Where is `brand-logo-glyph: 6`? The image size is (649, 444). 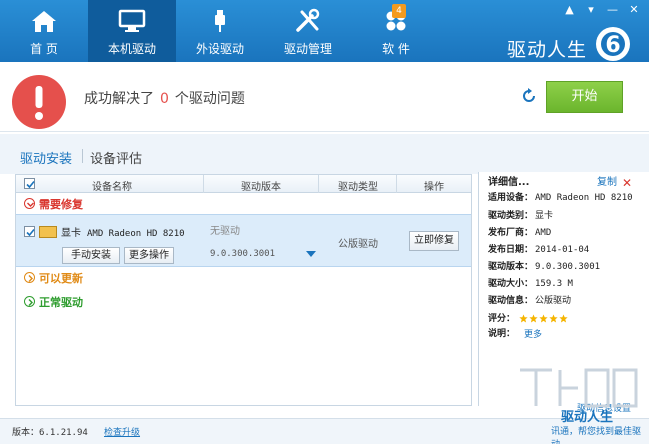
brand-logo-glyph: 6 is located at coordinates (612, 45).